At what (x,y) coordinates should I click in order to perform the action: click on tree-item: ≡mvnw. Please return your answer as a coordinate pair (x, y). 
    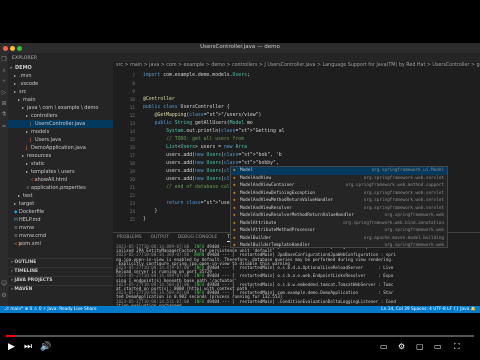
    Looking at the image, I should click on (60, 228).